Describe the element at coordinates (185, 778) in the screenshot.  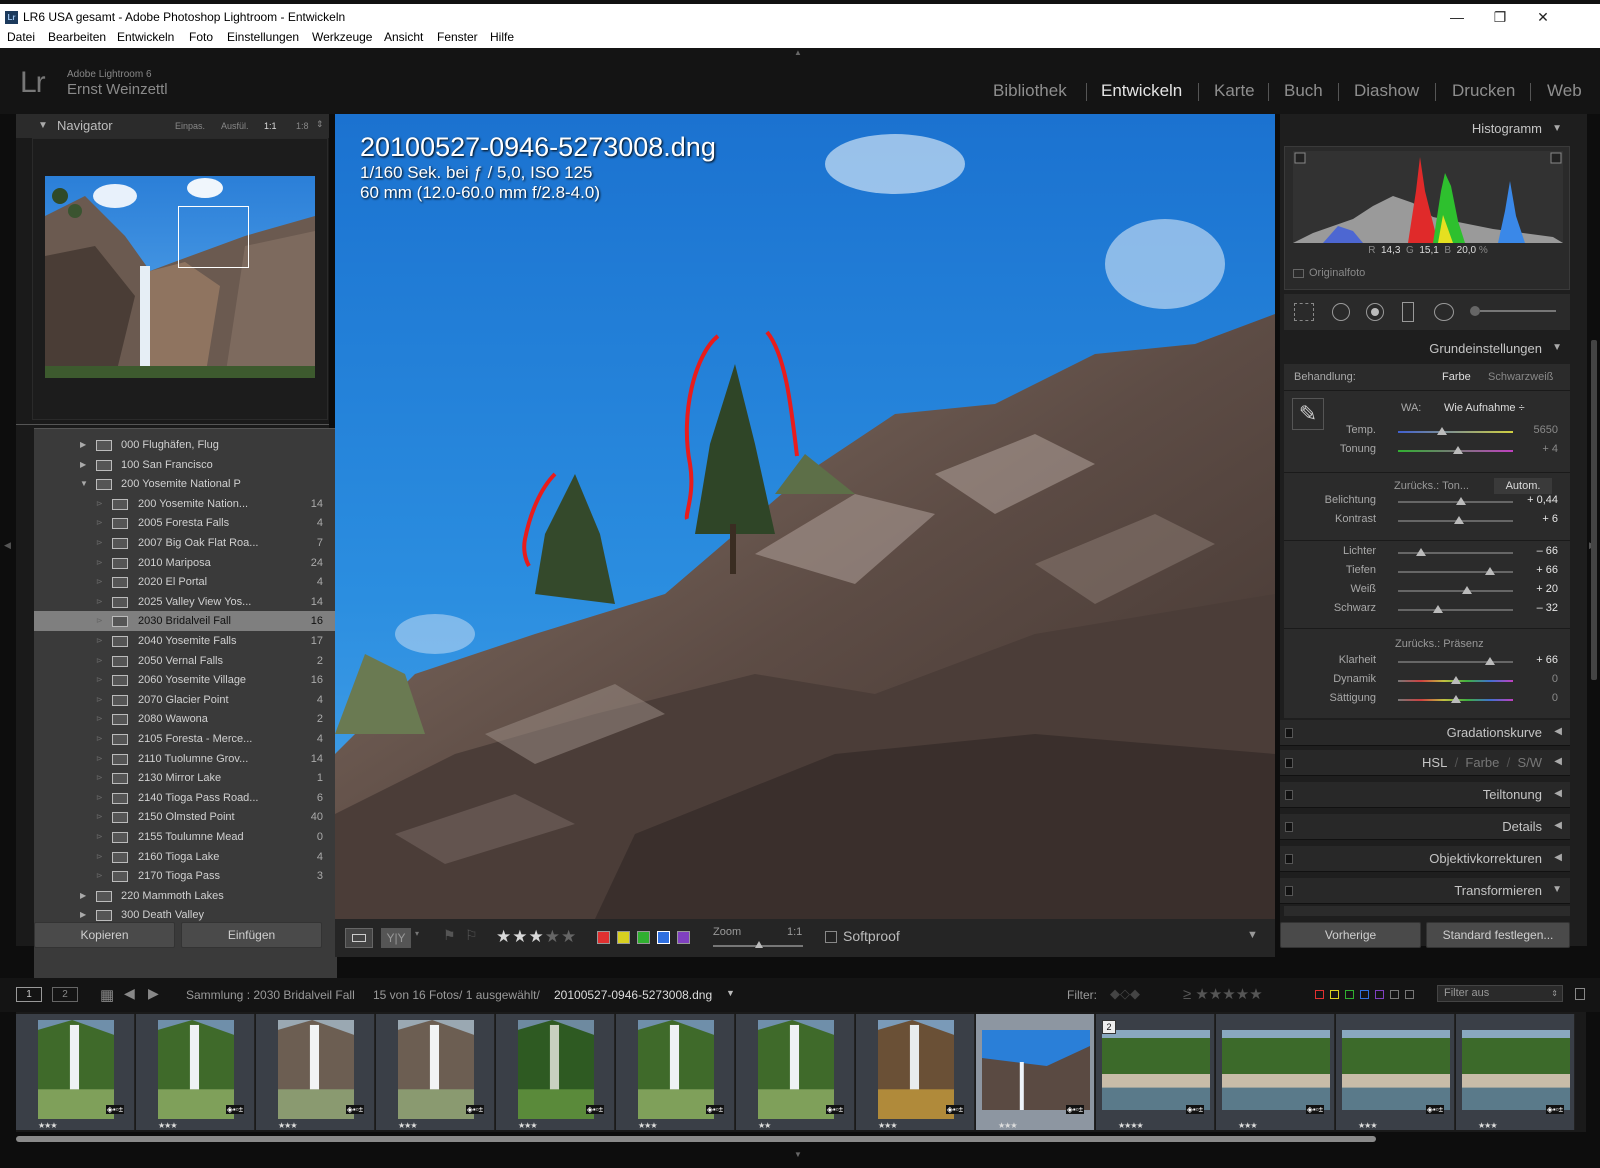
I see `folder-item: ⊳ 2130 Mirror Lake 1` at that location.